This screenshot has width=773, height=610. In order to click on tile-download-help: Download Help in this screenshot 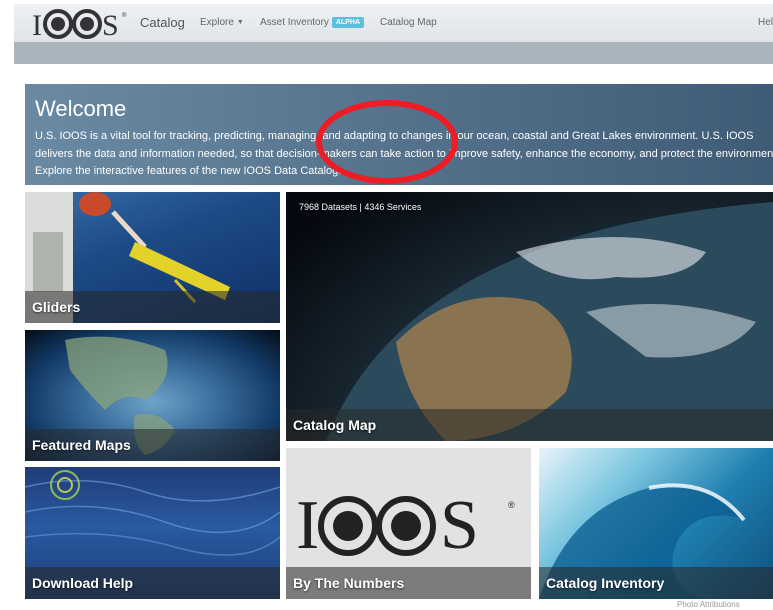, I will do `click(152, 533)`.